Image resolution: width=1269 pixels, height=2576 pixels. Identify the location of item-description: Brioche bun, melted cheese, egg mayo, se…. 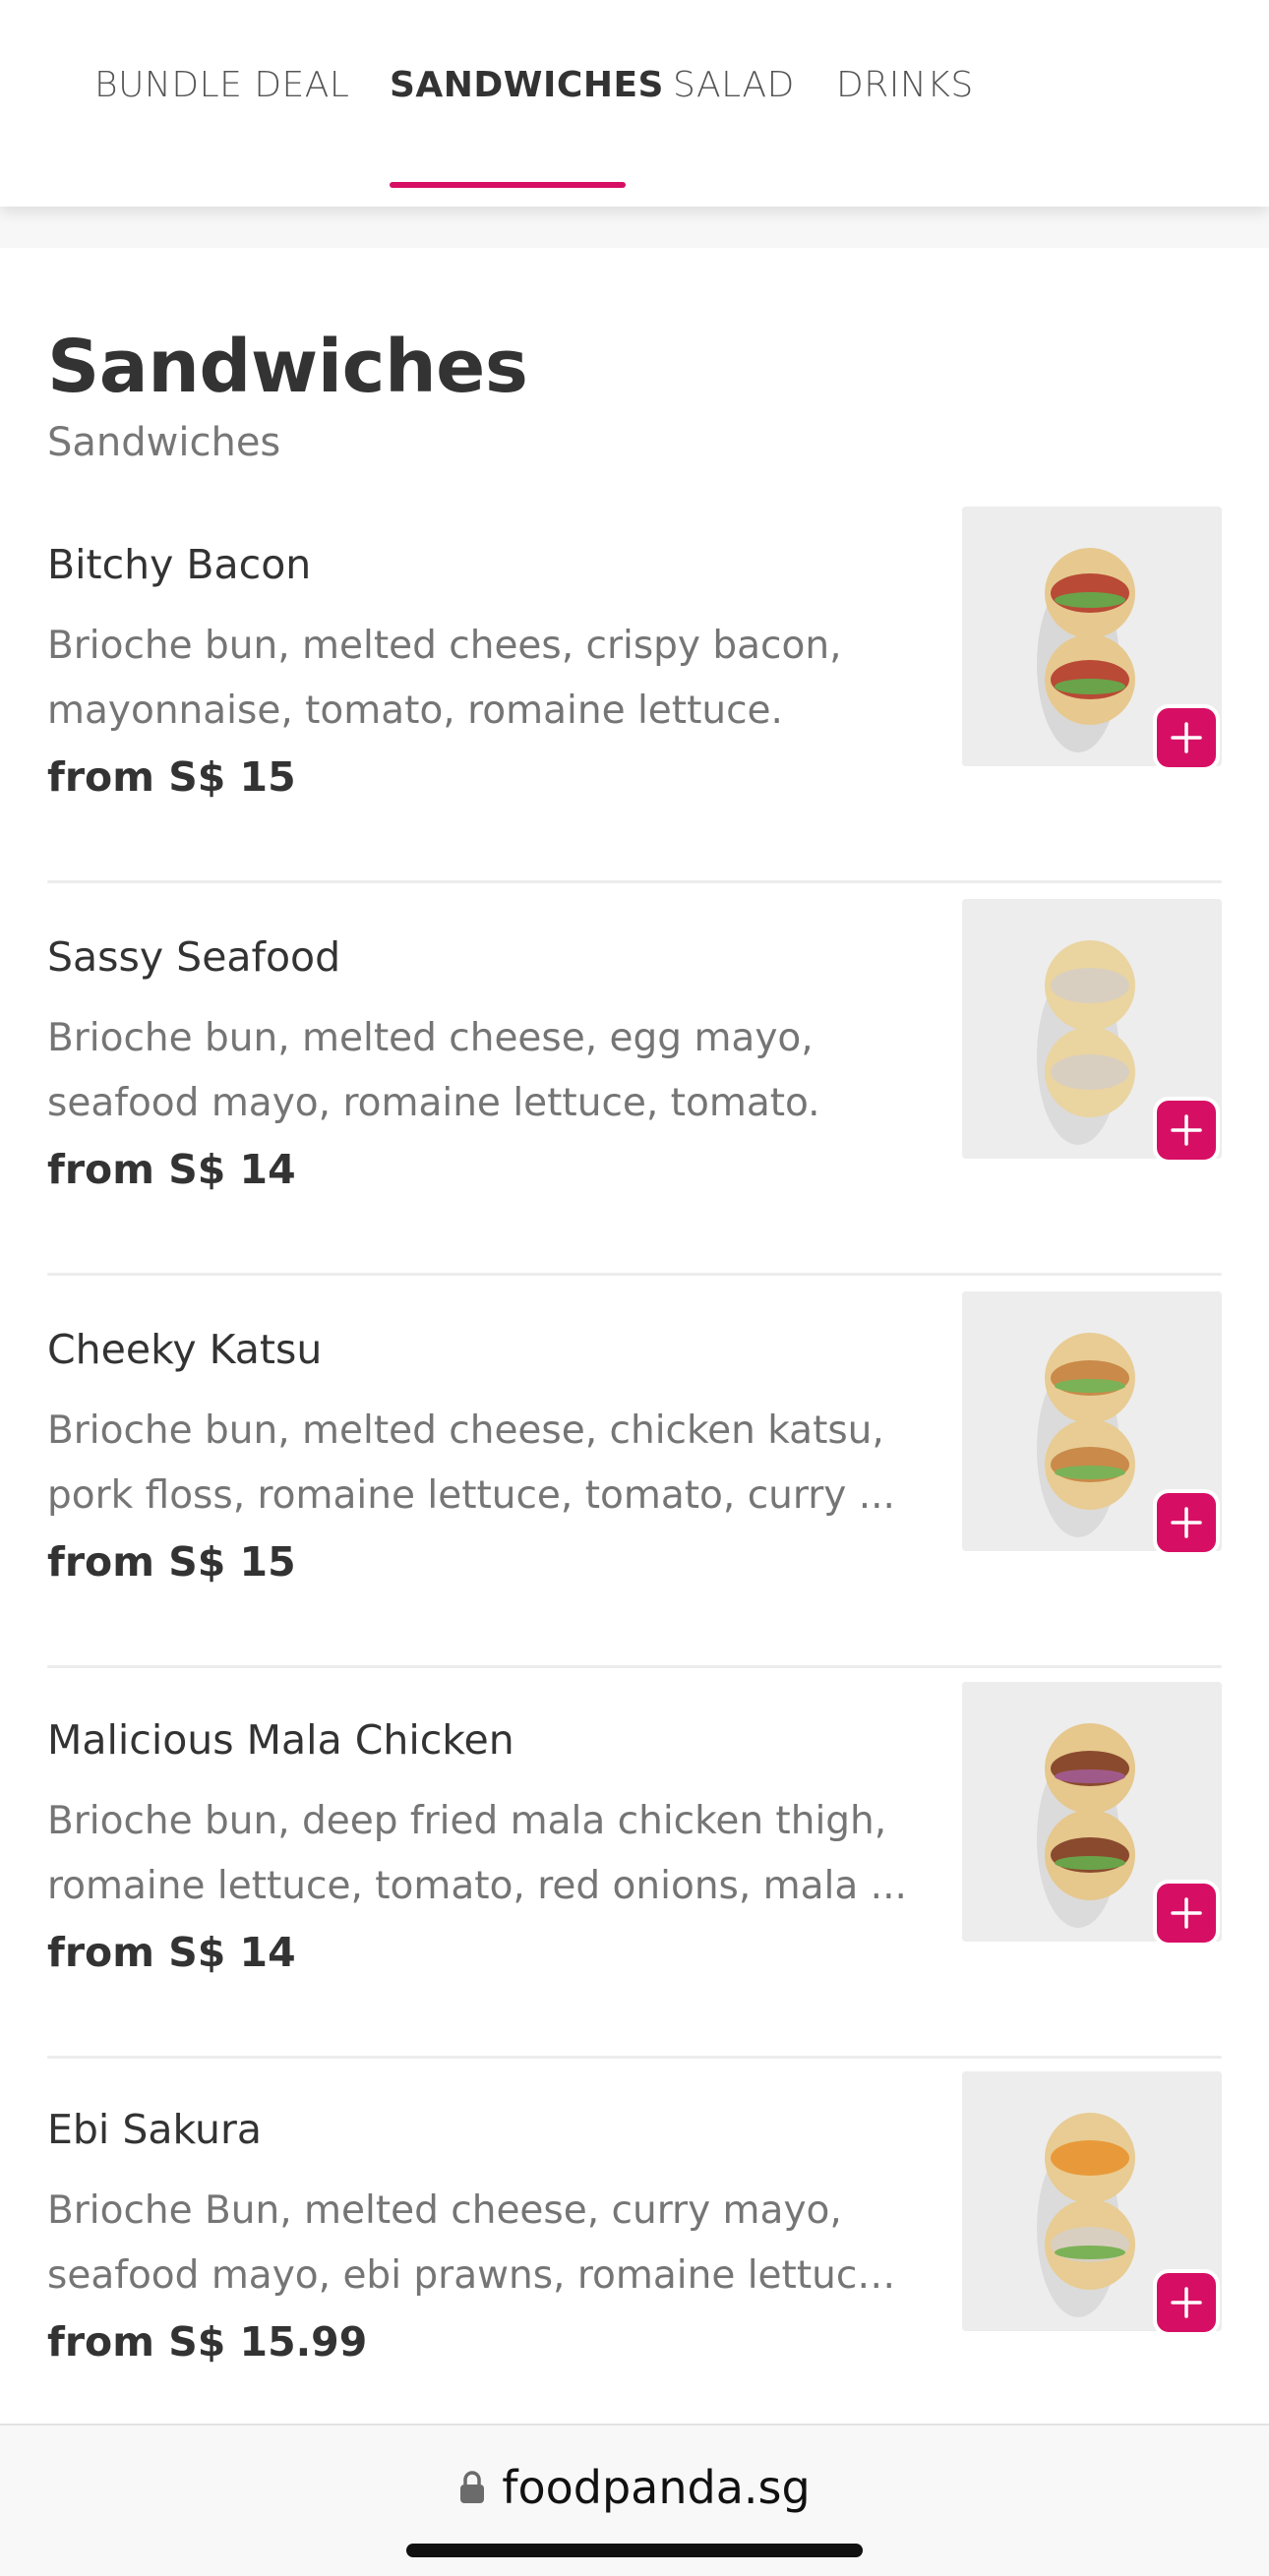
(480, 1071).